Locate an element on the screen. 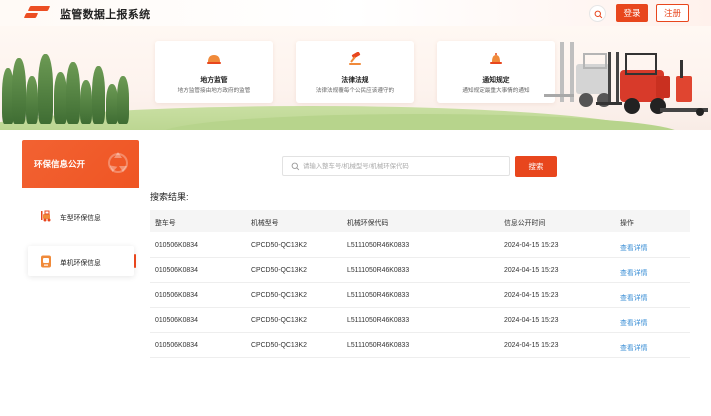 The height and width of the screenshot is (416, 711). column-header: 整车号 is located at coordinates (165, 223).